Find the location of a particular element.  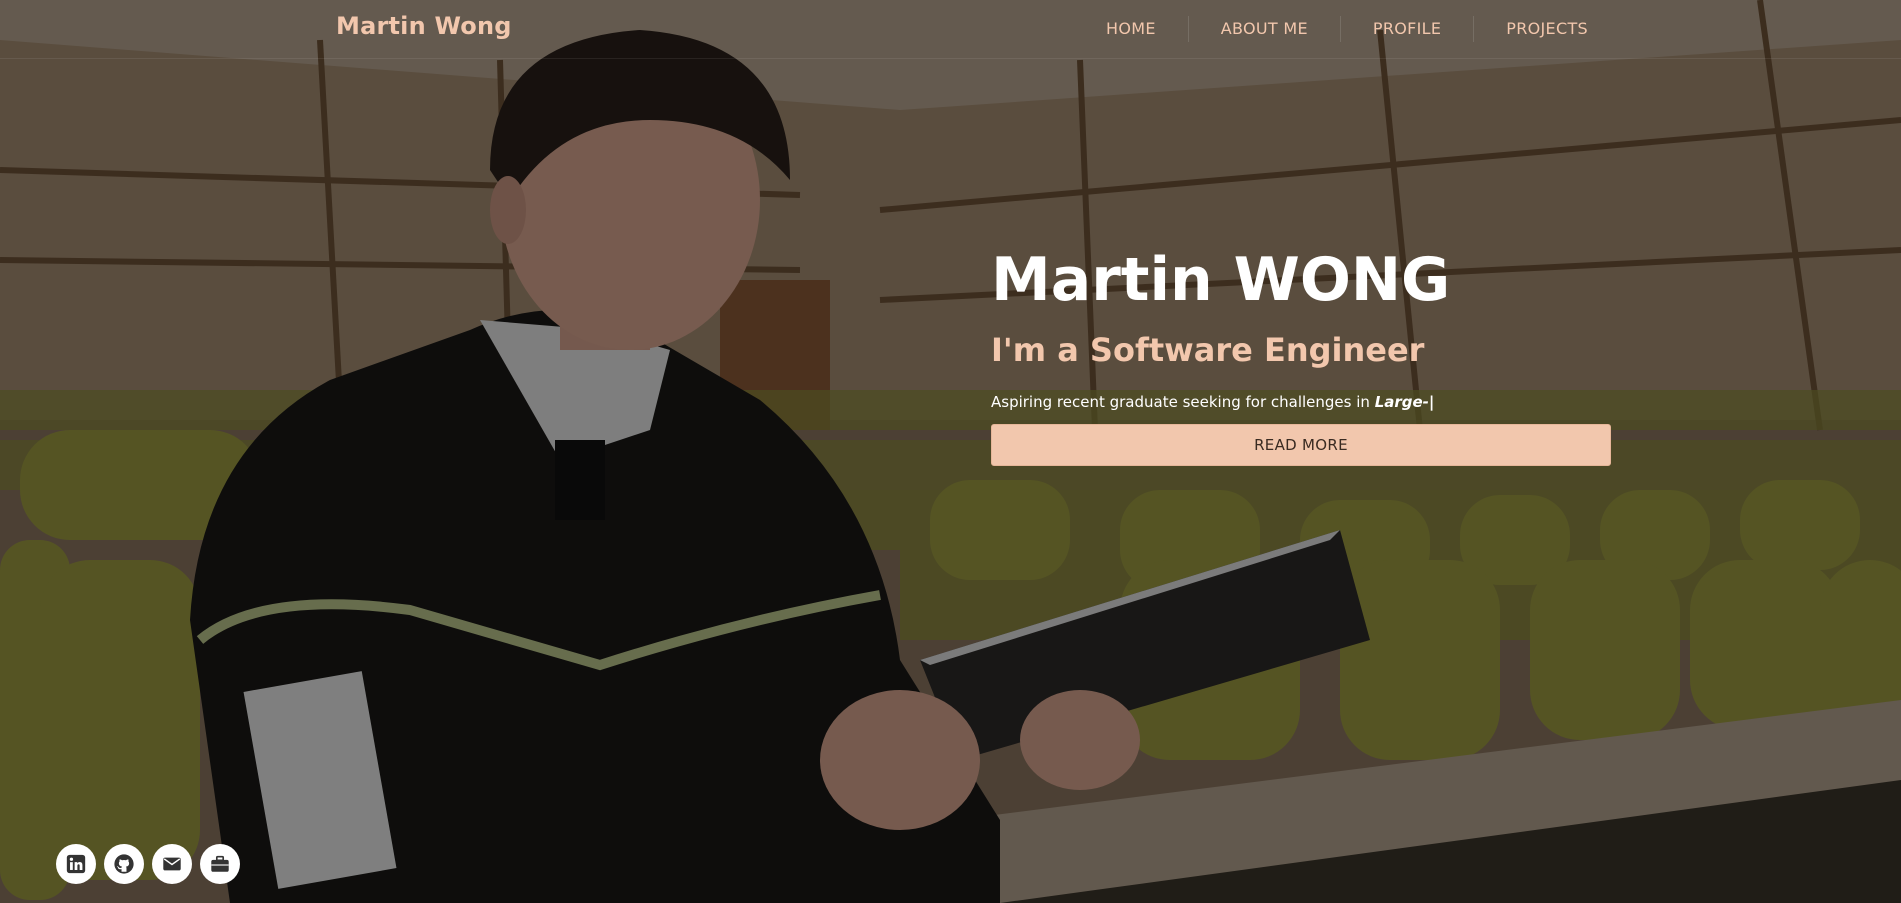

brand-logo: Martin Wong is located at coordinates (424, 26).